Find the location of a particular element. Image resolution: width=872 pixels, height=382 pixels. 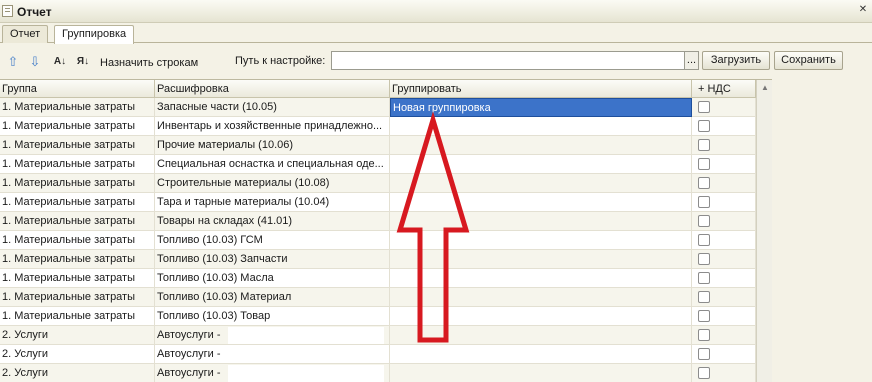

arrow-down-icon: ⇩ is located at coordinates (35, 62).